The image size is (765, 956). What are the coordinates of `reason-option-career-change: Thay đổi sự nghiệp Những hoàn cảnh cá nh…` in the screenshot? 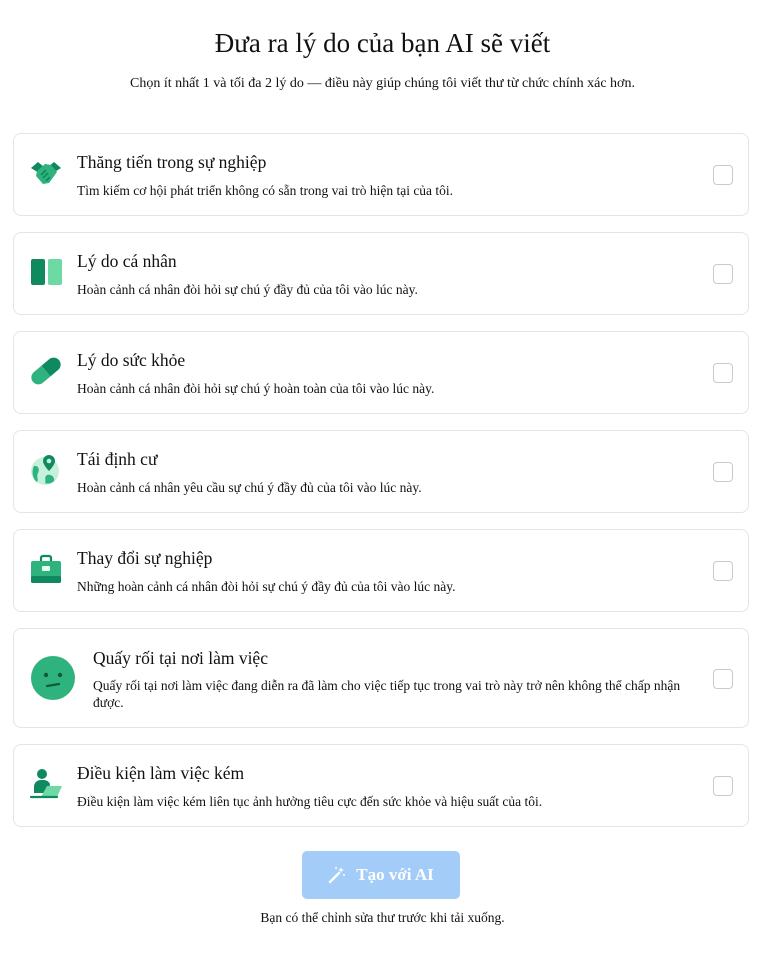 It's located at (381, 570).